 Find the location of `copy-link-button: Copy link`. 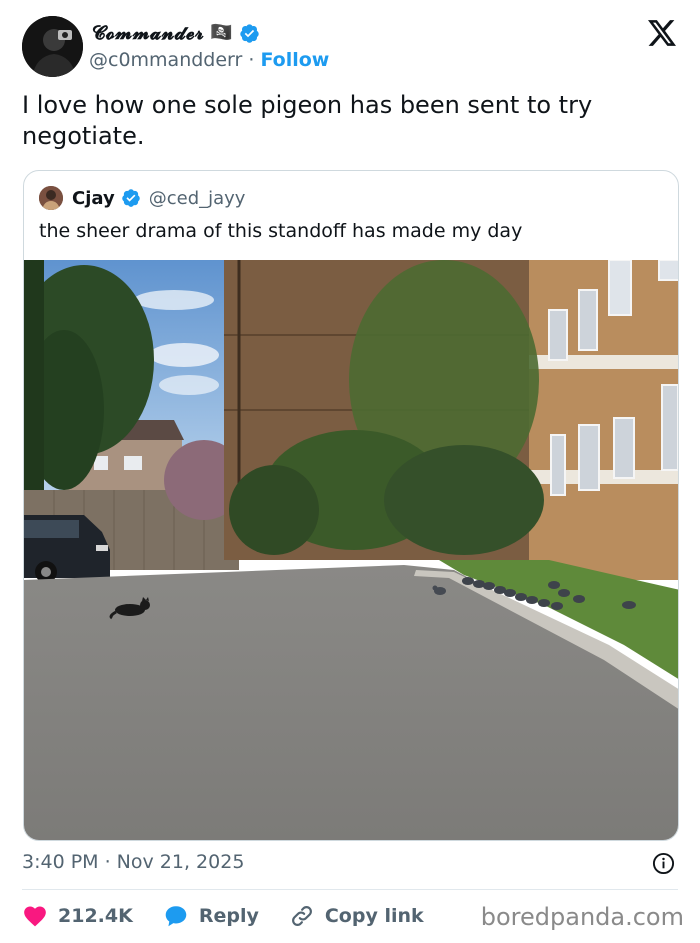

copy-link-button: Copy link is located at coordinates (356, 916).